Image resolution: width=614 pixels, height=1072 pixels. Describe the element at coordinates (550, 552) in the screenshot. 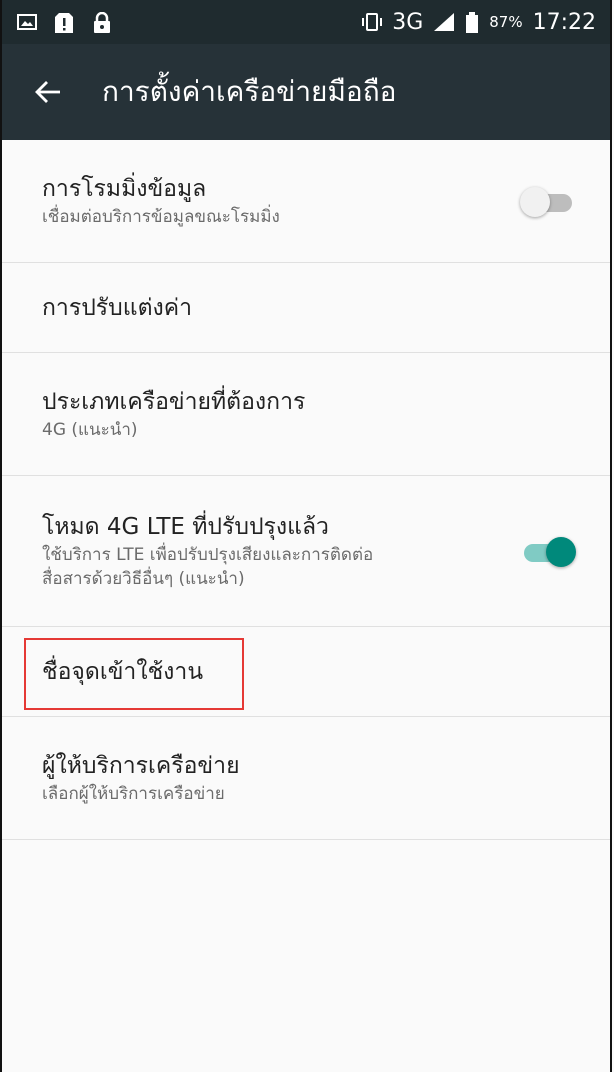

I see `enhanced-4g-lte-toggle` at that location.